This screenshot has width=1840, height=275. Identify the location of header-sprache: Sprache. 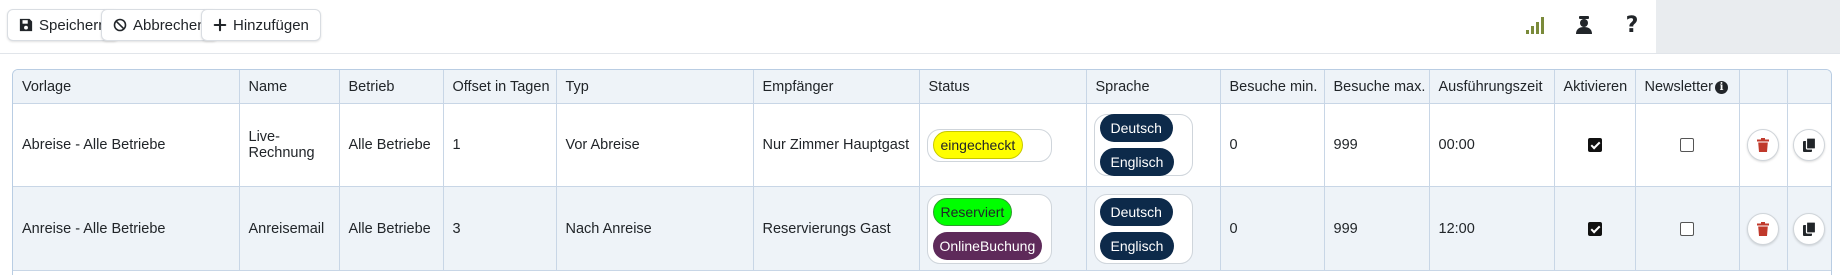
(1153, 87).